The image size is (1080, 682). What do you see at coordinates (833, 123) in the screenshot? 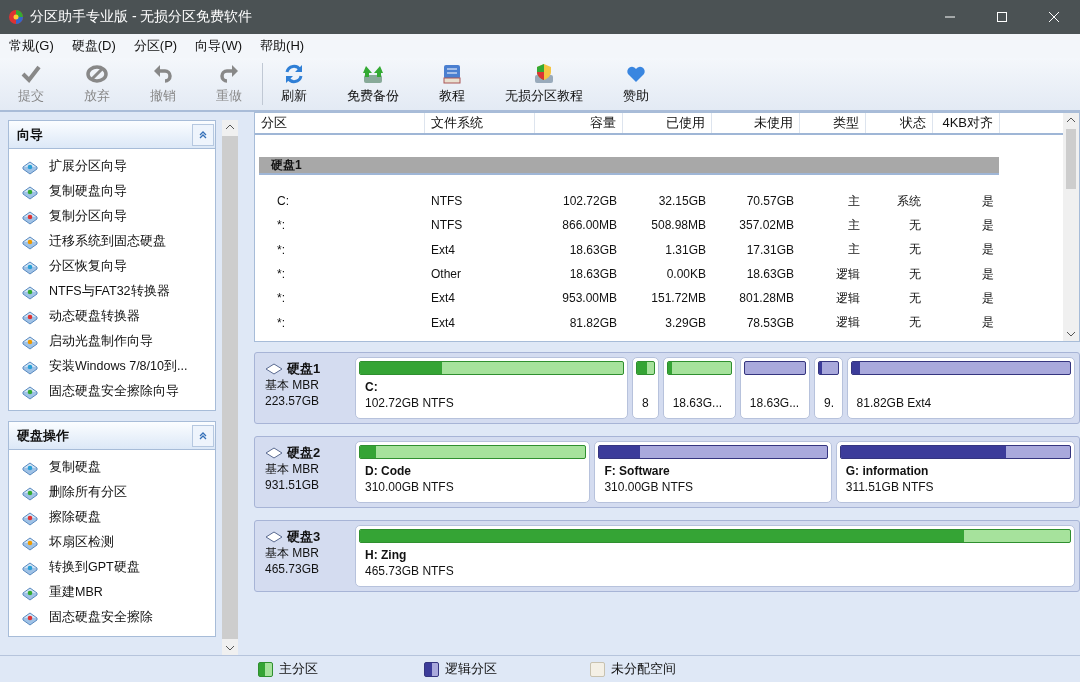
I see `column-header: 类型` at bounding box center [833, 123].